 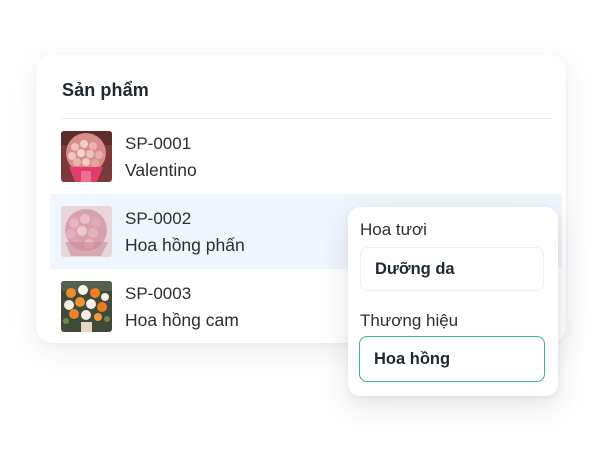 I want to click on brand-field, so click(x=452, y=359).